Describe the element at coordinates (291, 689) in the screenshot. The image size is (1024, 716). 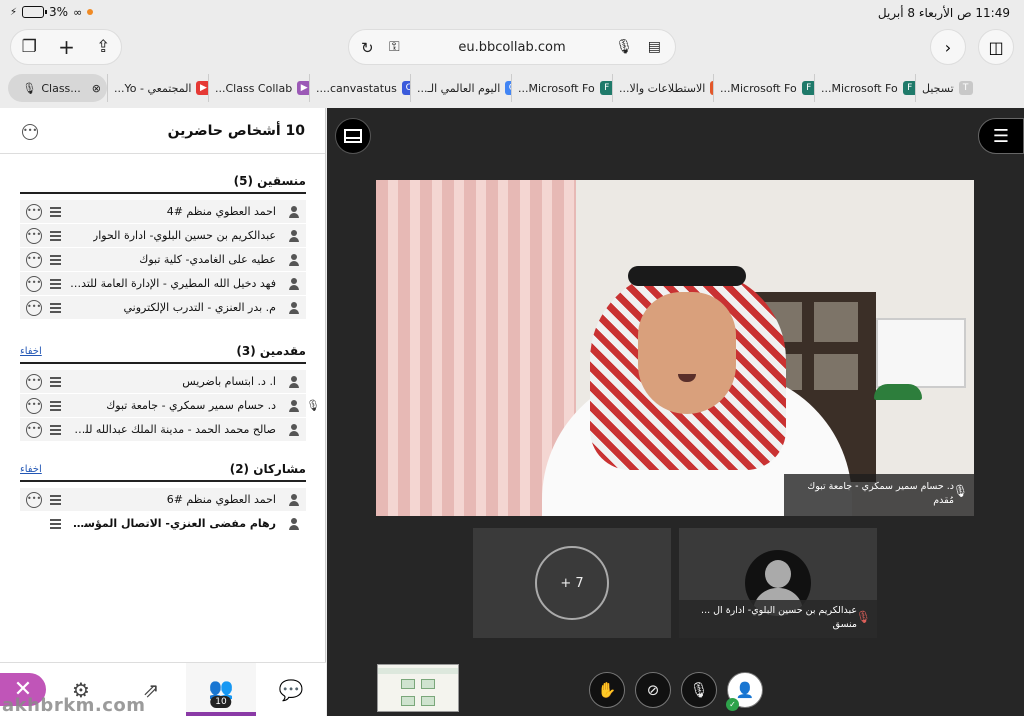
I see `chat-button: 💬` at that location.